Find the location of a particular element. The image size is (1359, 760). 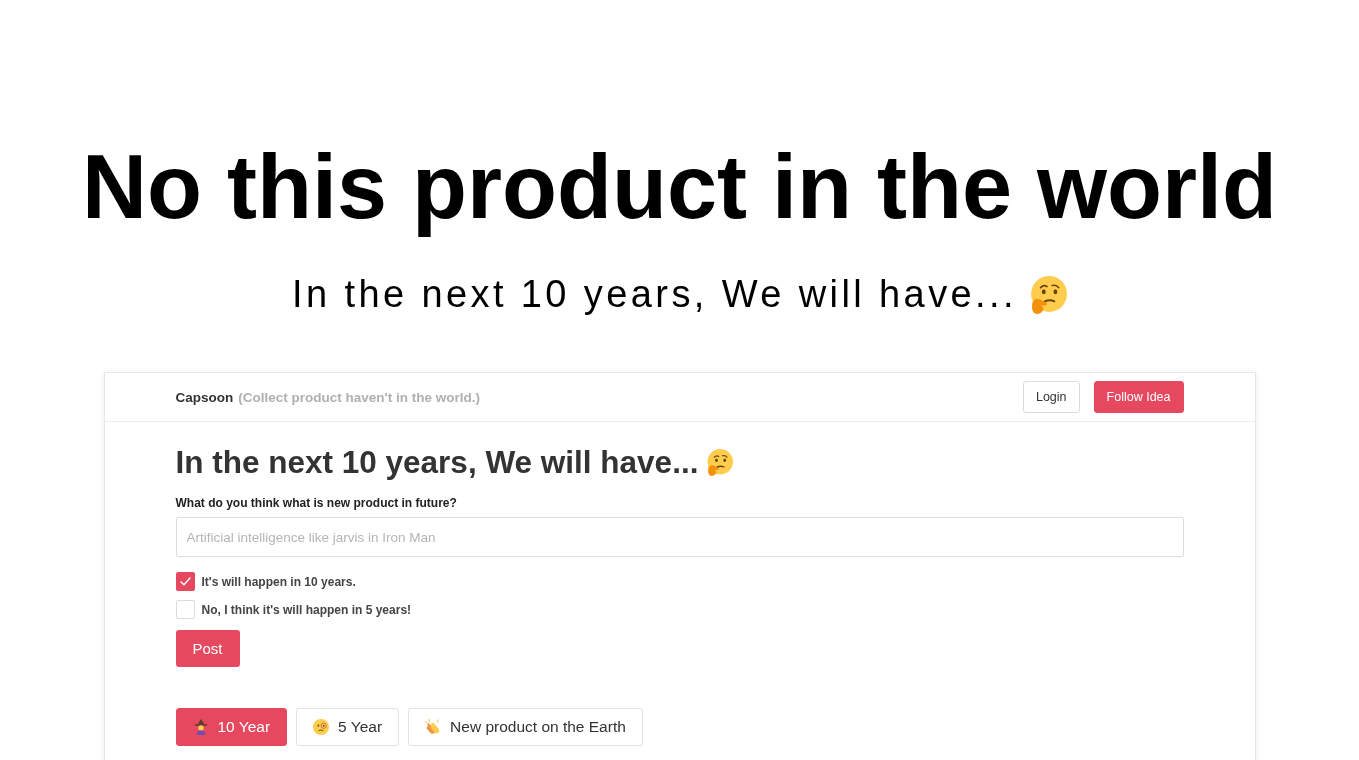

filter-tab: 5 Year is located at coordinates (348, 727).